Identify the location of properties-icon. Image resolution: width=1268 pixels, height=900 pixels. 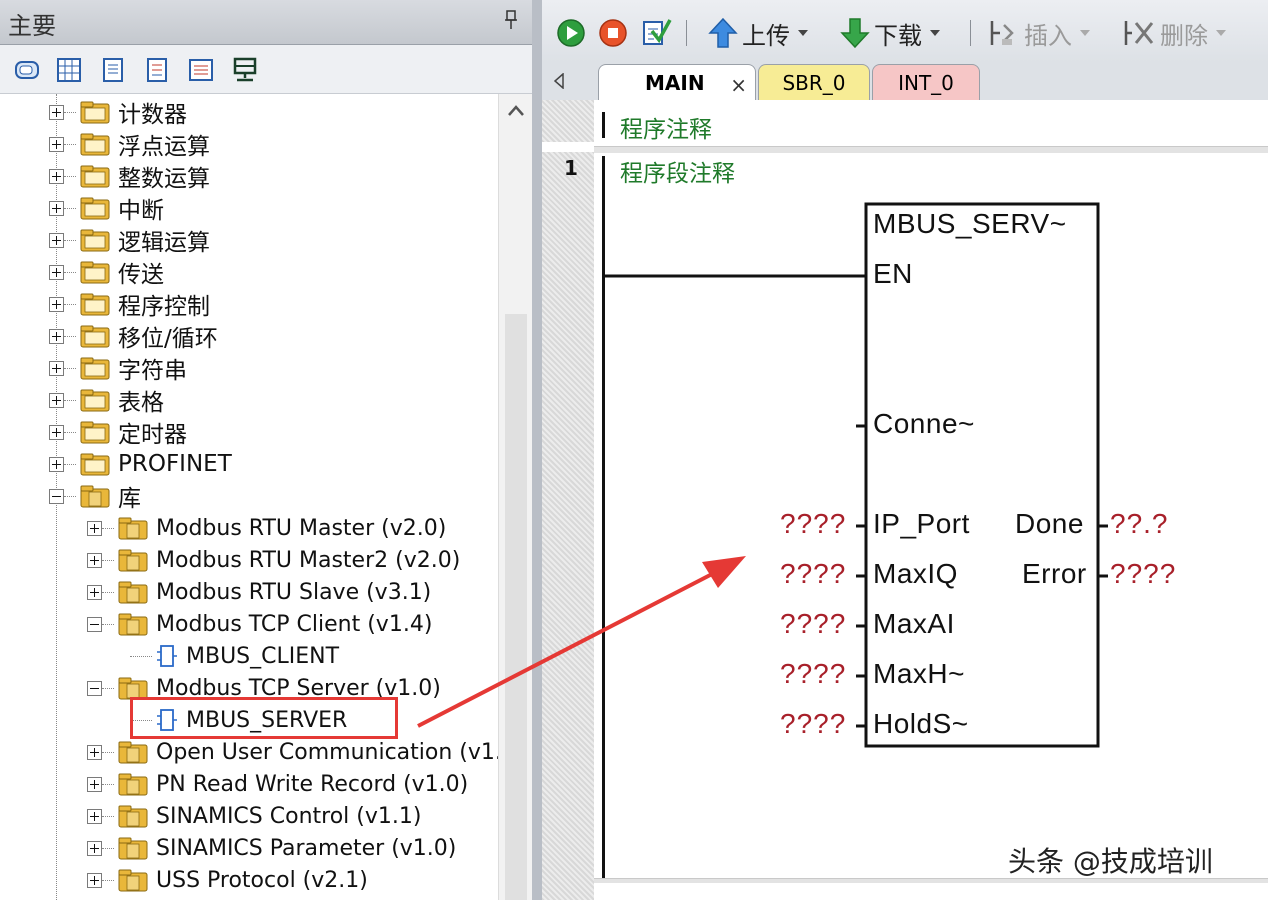
(201, 70).